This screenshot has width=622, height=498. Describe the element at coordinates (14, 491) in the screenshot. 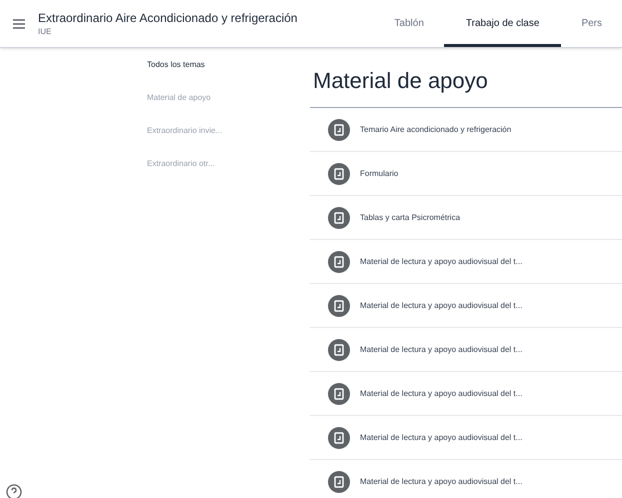

I see `help-icon` at that location.